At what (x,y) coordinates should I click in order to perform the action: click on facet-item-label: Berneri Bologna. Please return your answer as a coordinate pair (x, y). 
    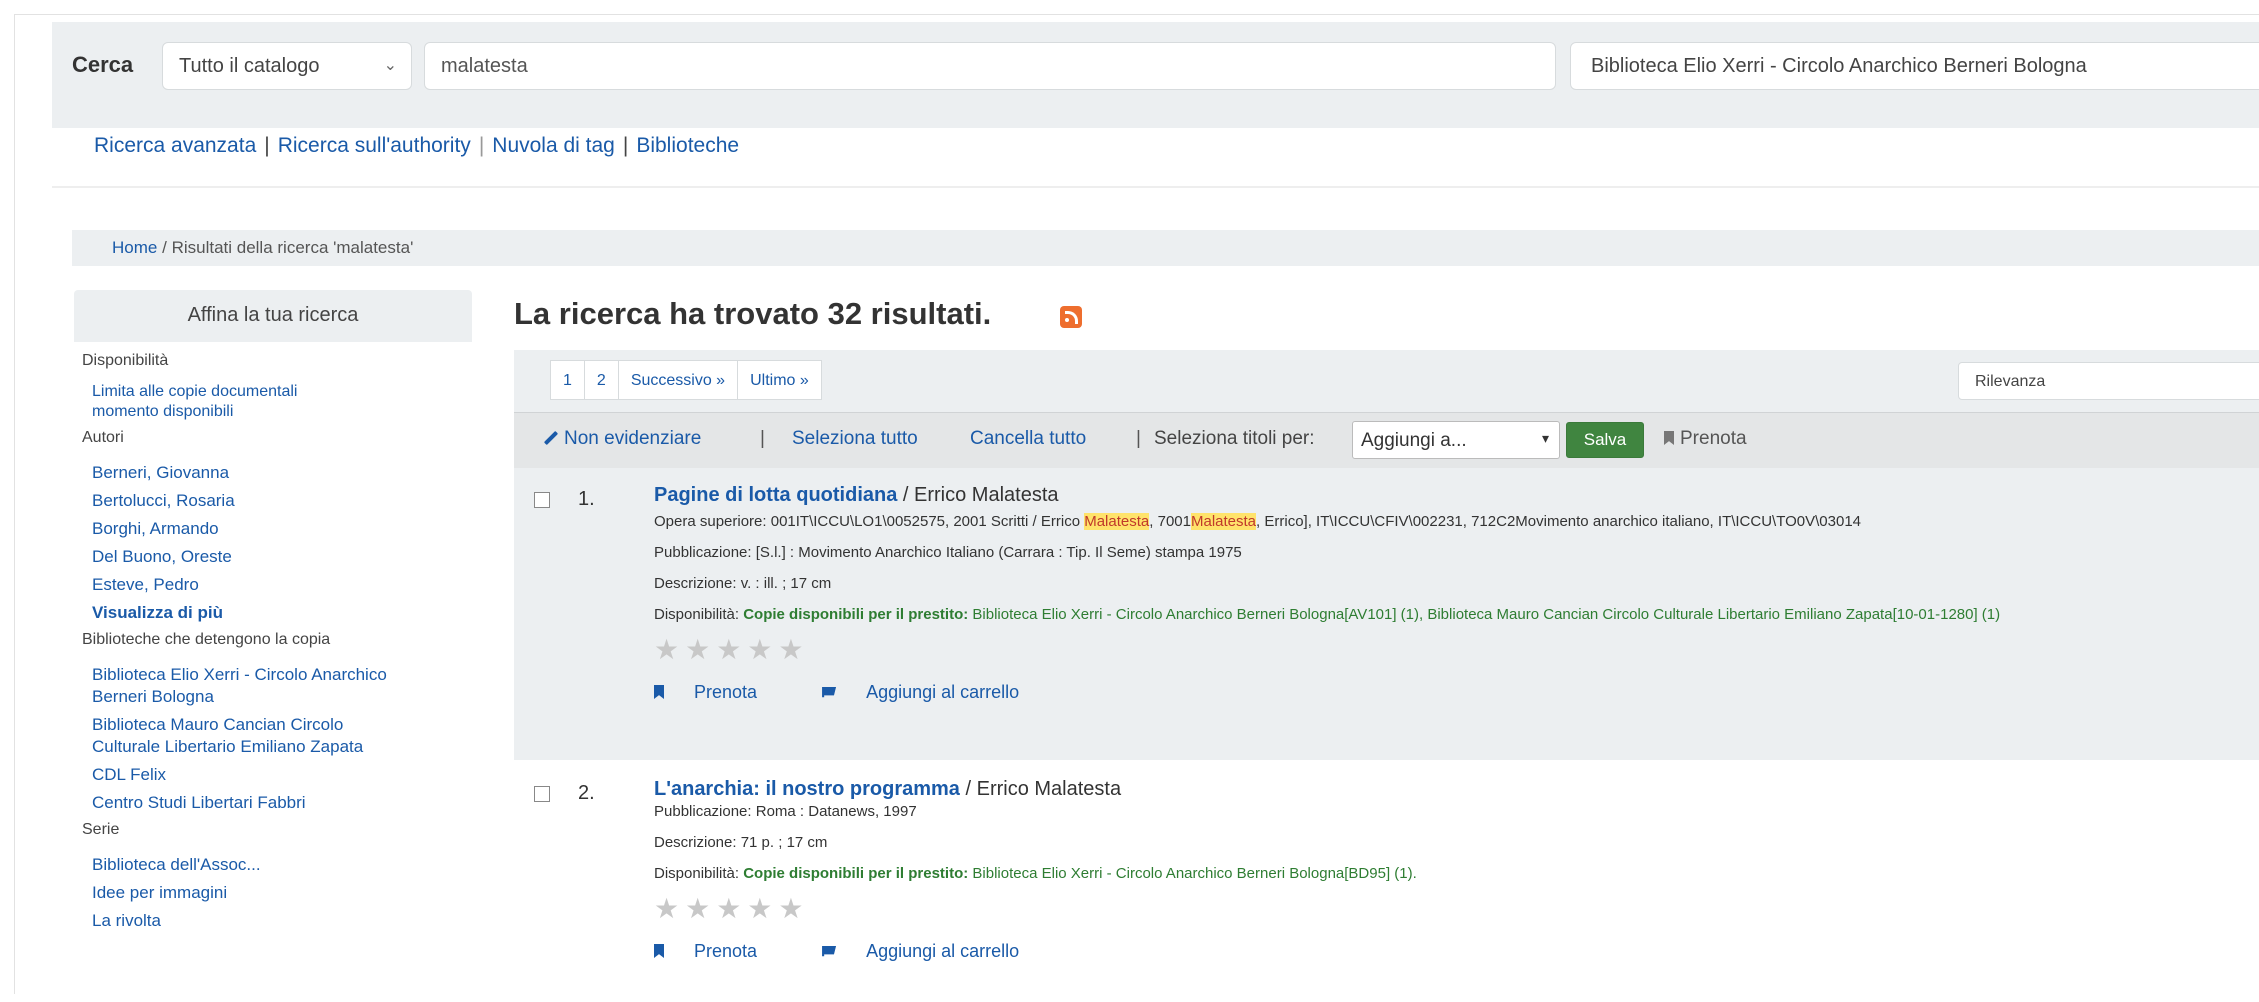
    Looking at the image, I should click on (153, 696).